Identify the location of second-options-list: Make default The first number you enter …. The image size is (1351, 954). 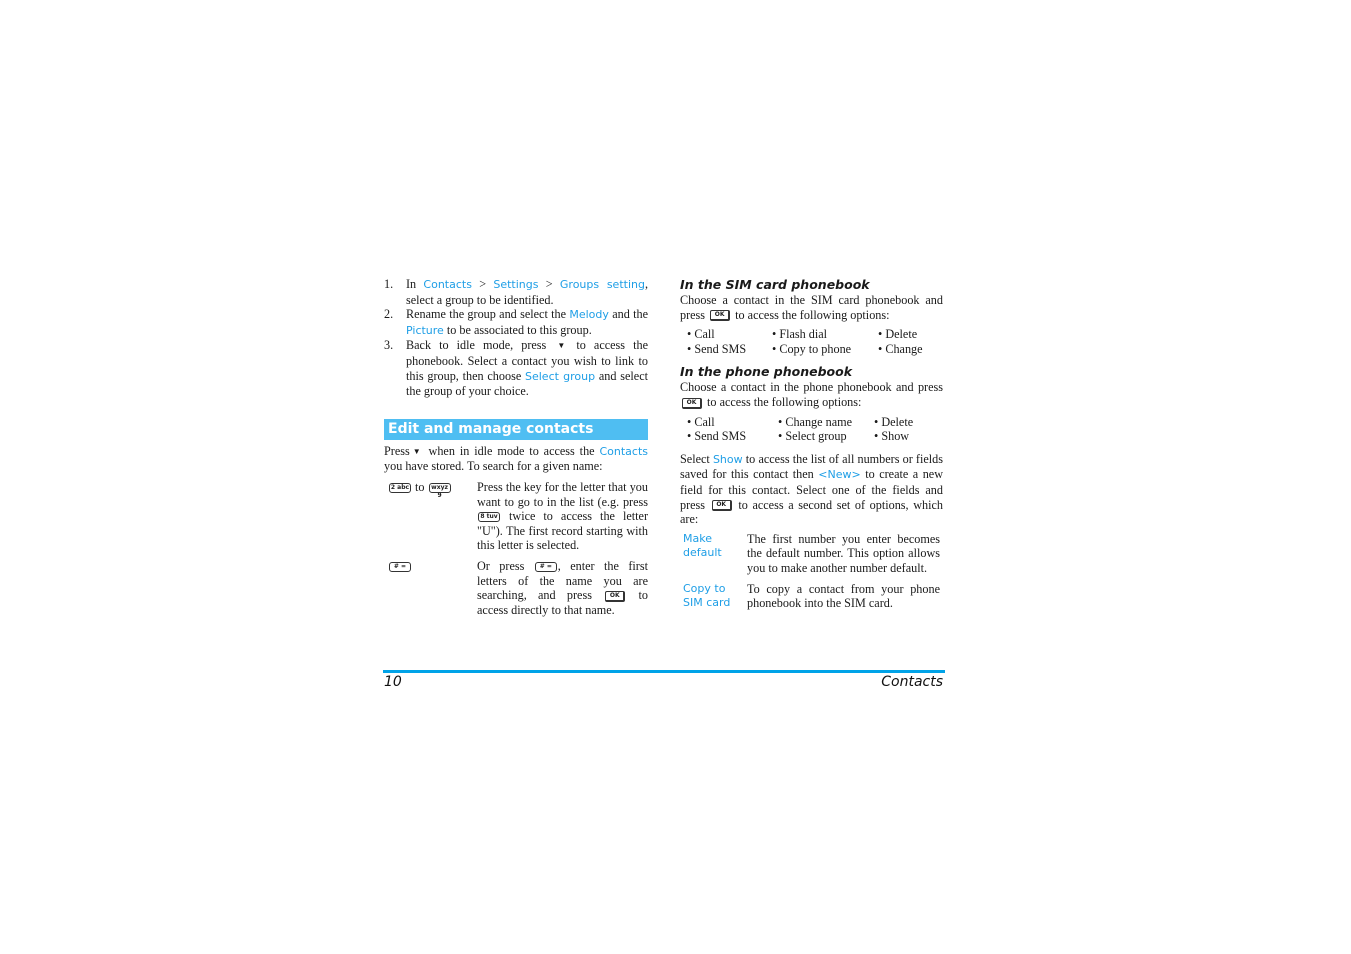
(811, 571).